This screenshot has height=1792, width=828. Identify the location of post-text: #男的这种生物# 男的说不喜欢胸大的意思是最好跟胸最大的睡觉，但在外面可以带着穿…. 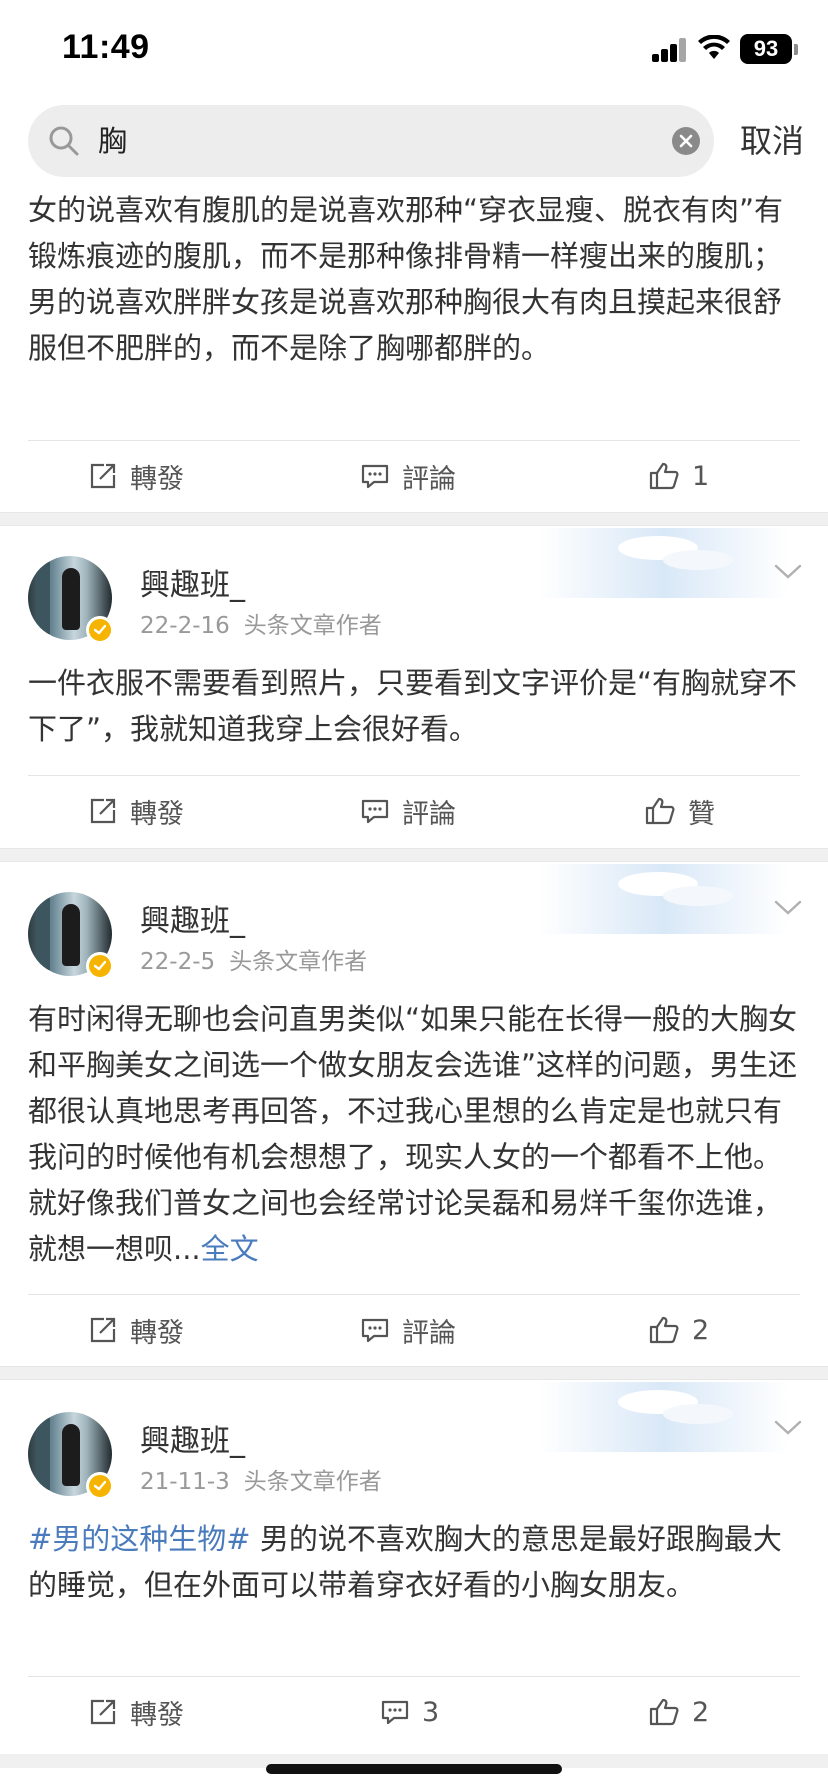
(414, 1562).